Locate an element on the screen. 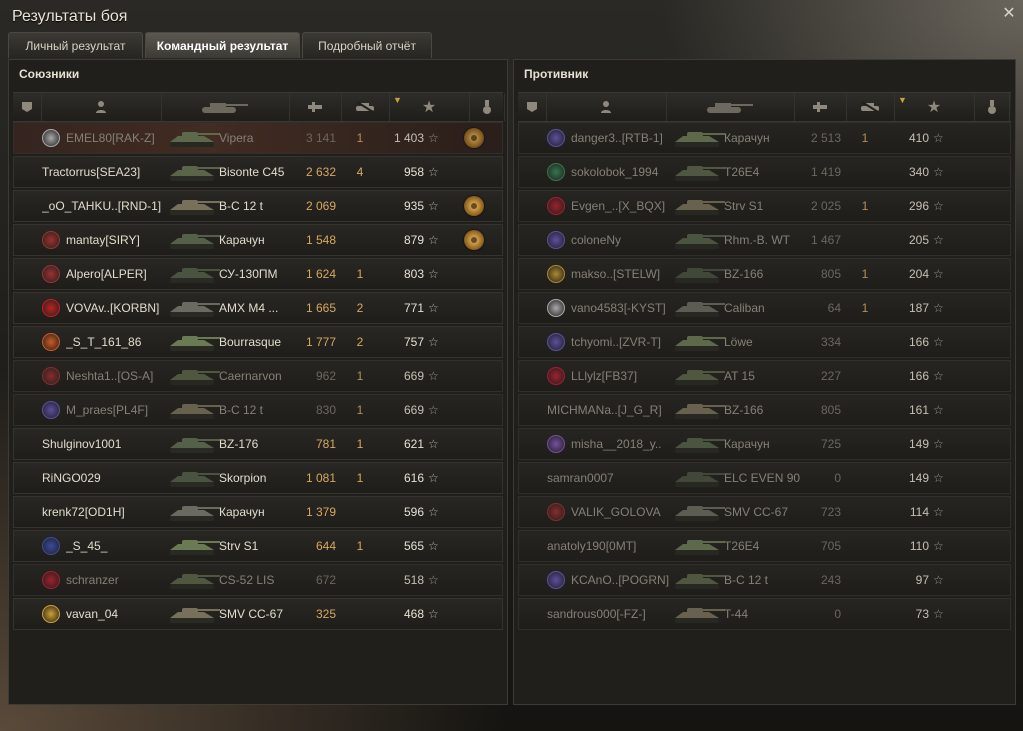 The width and height of the screenshot is (1023, 731). player-name: _oO_TAHKU..[RND-1] is located at coordinates (107, 206).